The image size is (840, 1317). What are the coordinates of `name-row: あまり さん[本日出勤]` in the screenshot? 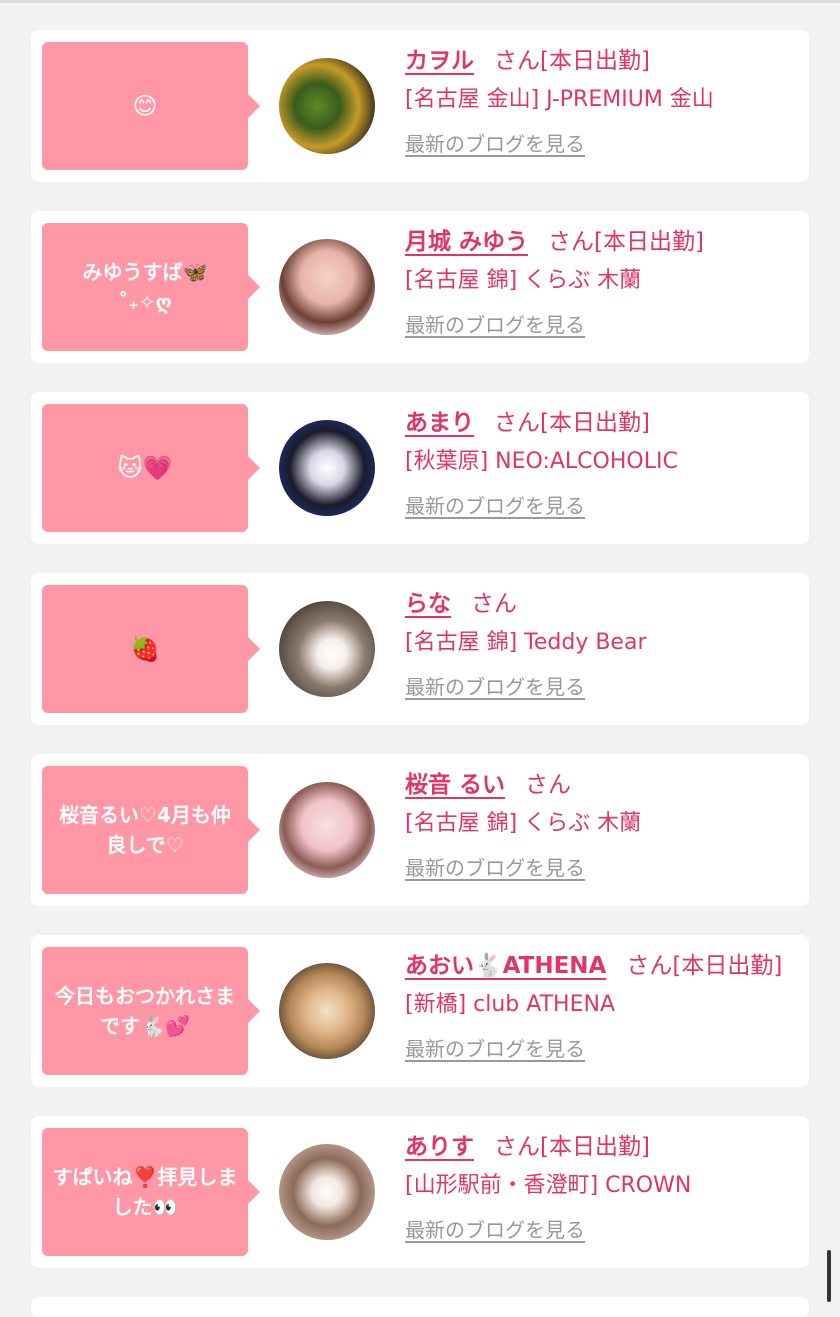 It's located at (605, 423).